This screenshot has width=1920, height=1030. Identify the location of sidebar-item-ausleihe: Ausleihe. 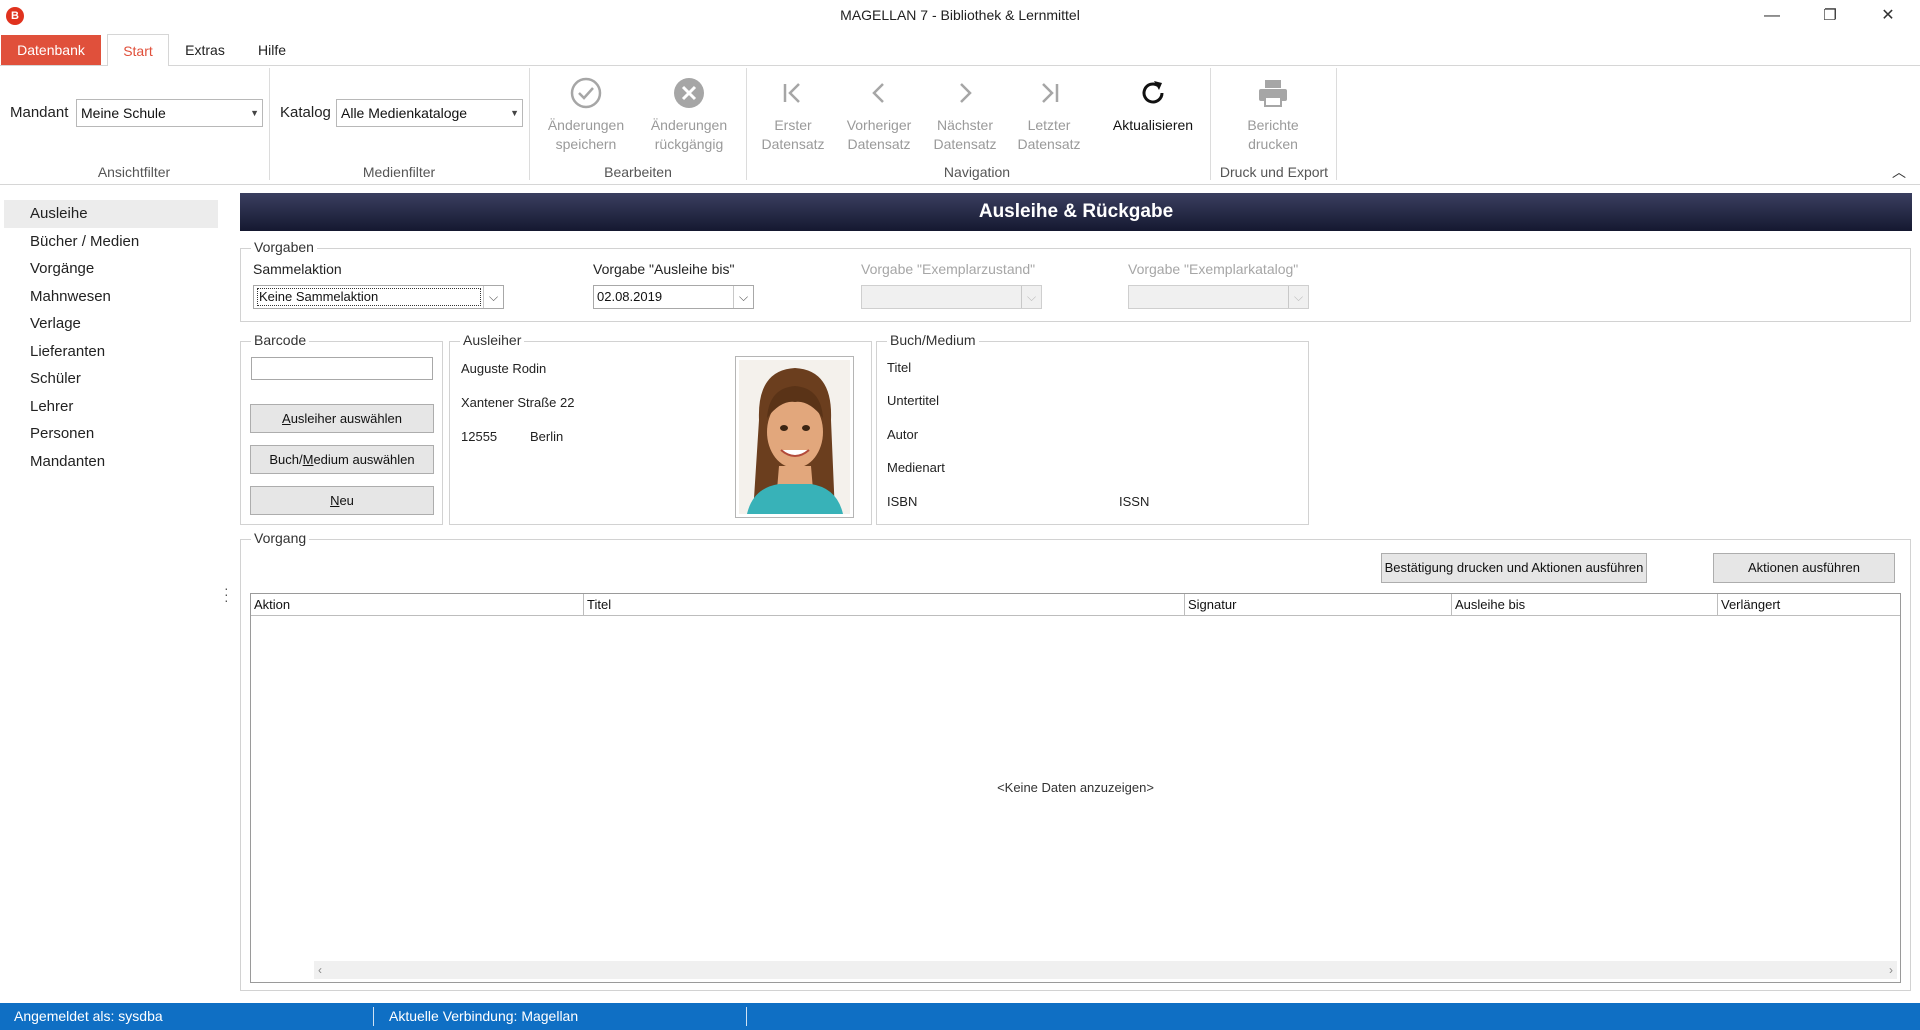
(111, 214).